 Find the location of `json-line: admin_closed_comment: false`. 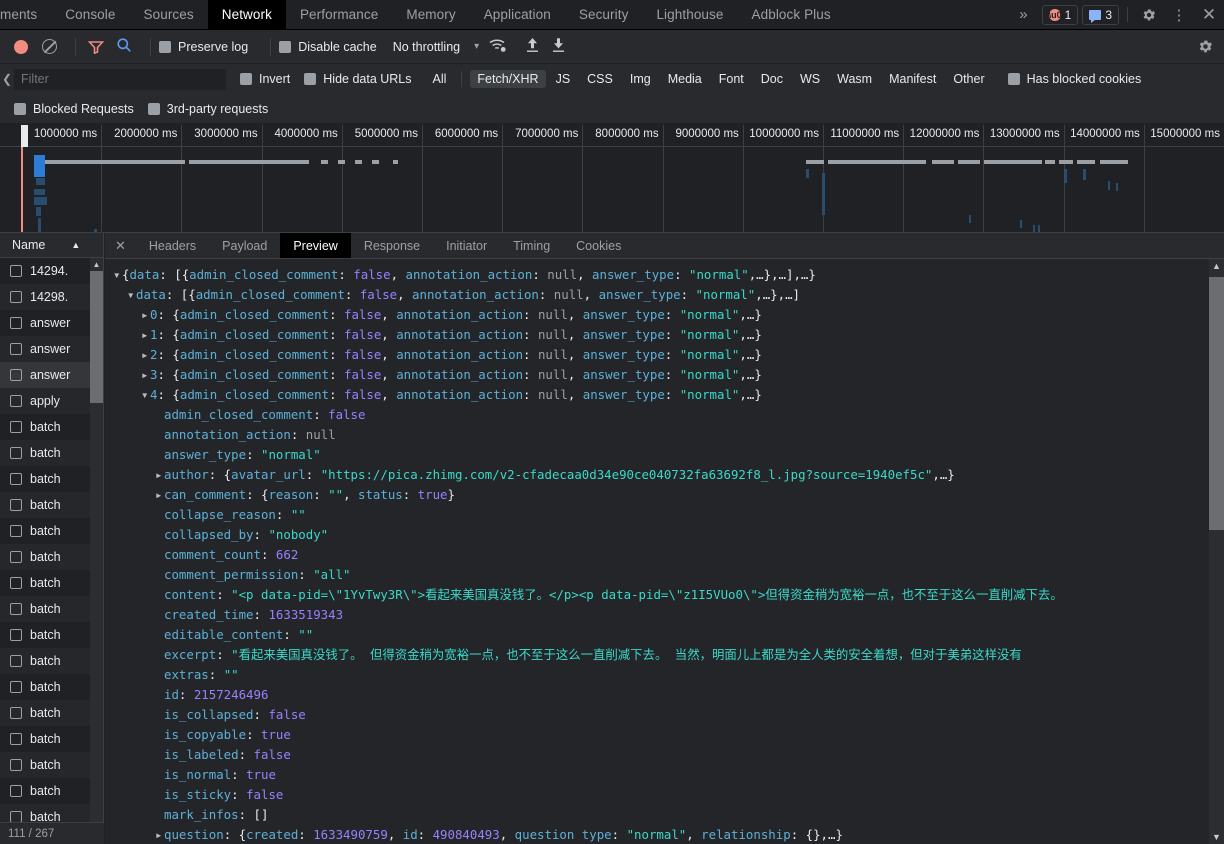

json-line: admin_closed_comment: false is located at coordinates (664, 415).